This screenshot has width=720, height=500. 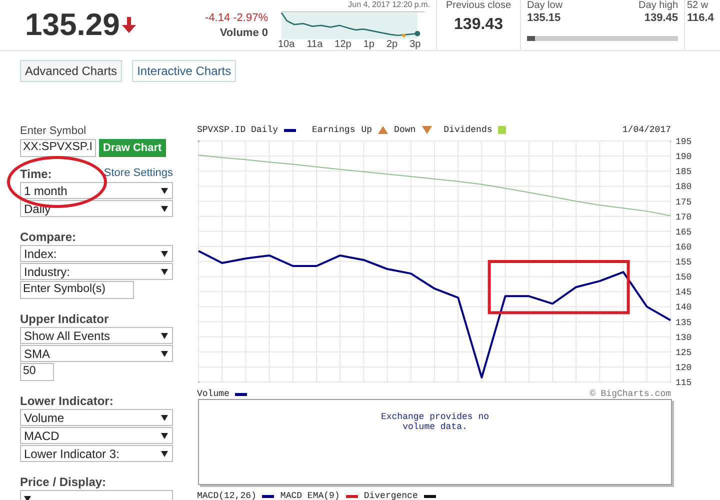 I want to click on field-label: Enter Symbol, so click(x=54, y=131).